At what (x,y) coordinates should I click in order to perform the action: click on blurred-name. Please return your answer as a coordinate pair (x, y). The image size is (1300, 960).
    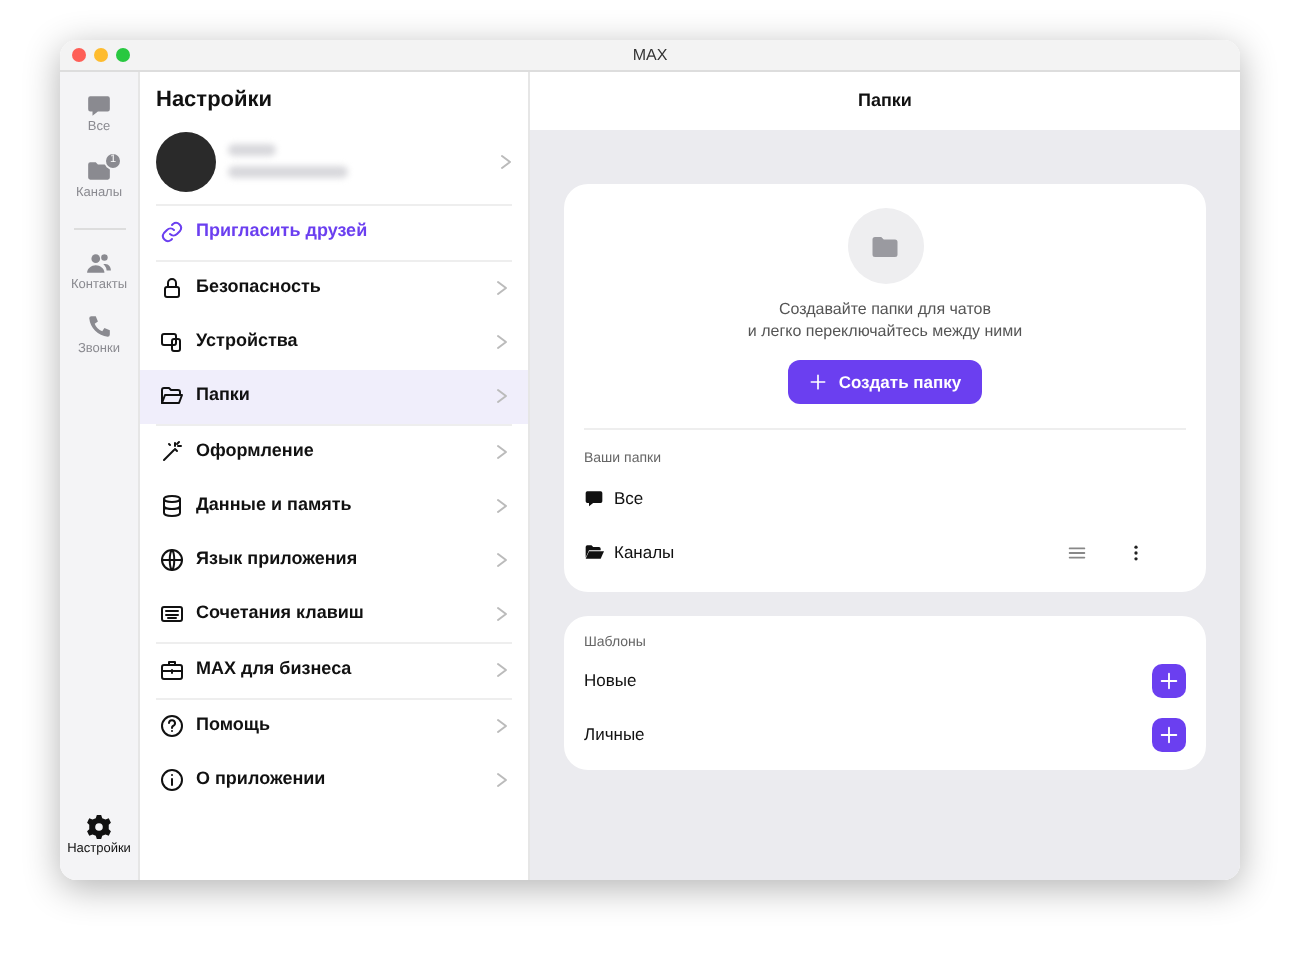
    Looking at the image, I should click on (252, 150).